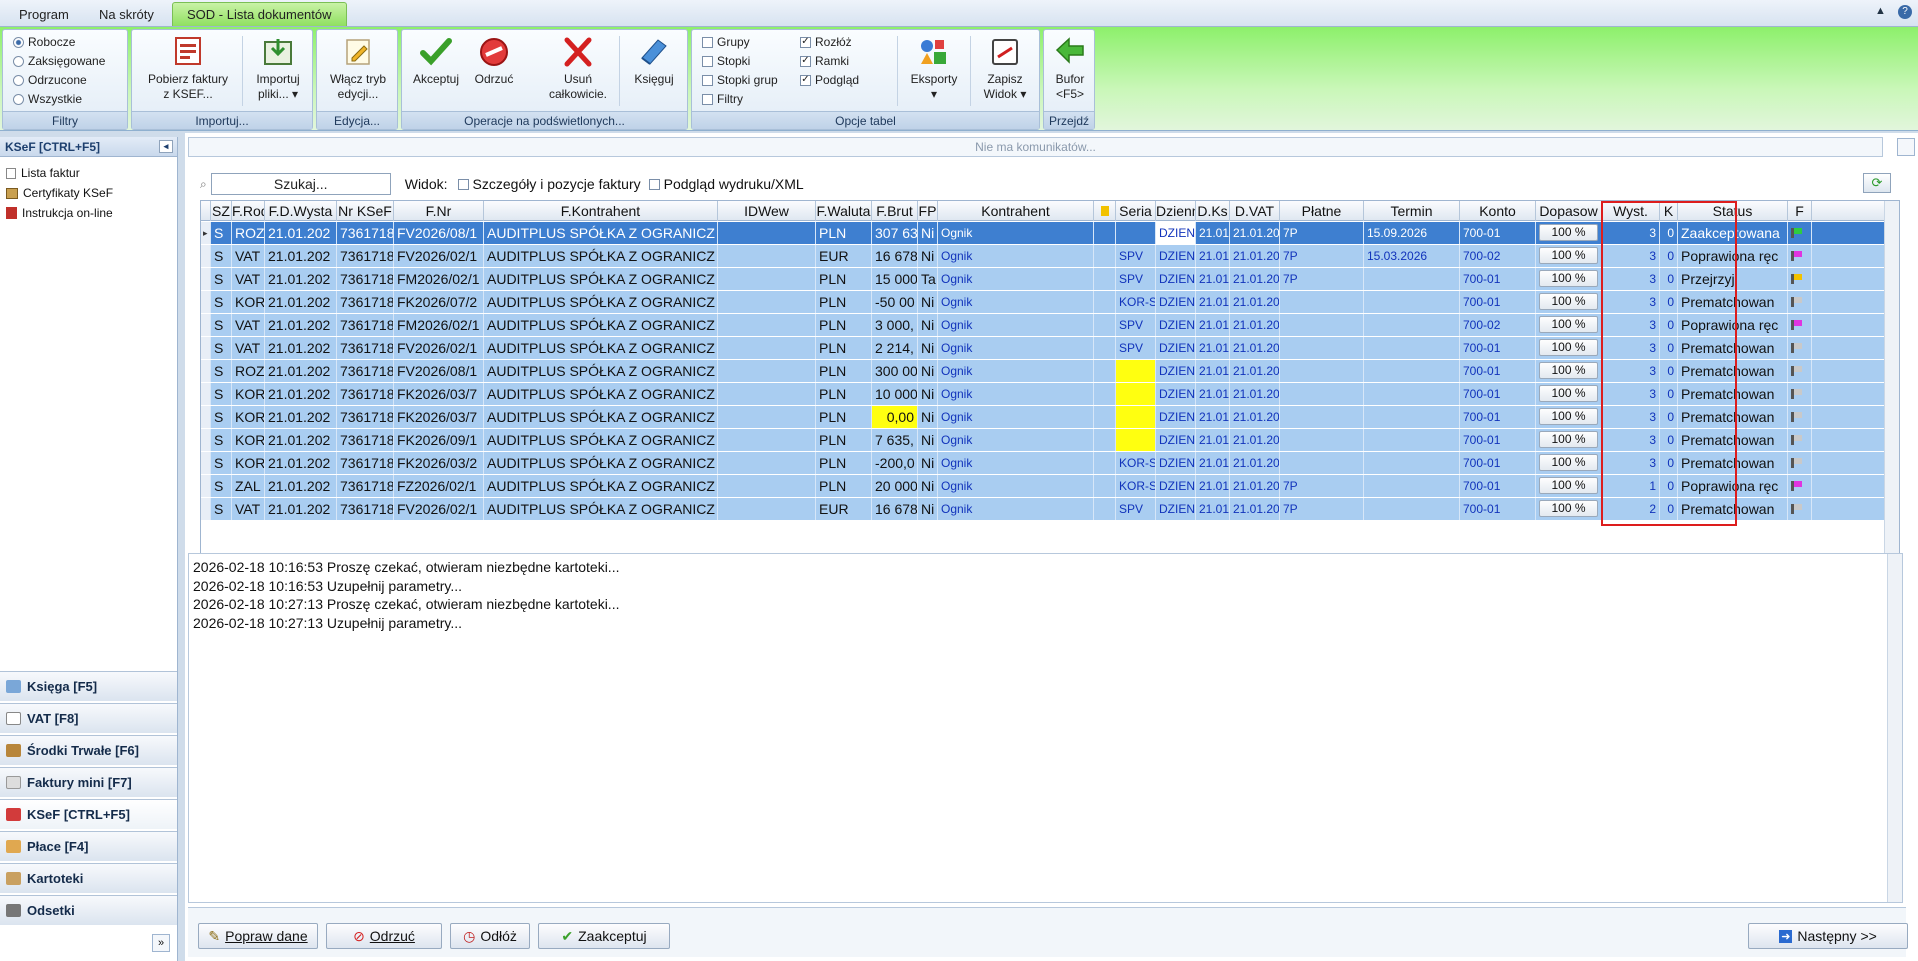 This screenshot has width=1918, height=961. Describe the element at coordinates (384, 936) in the screenshot. I see `odrzuc-action-button: ⊘ Odrzuć` at that location.